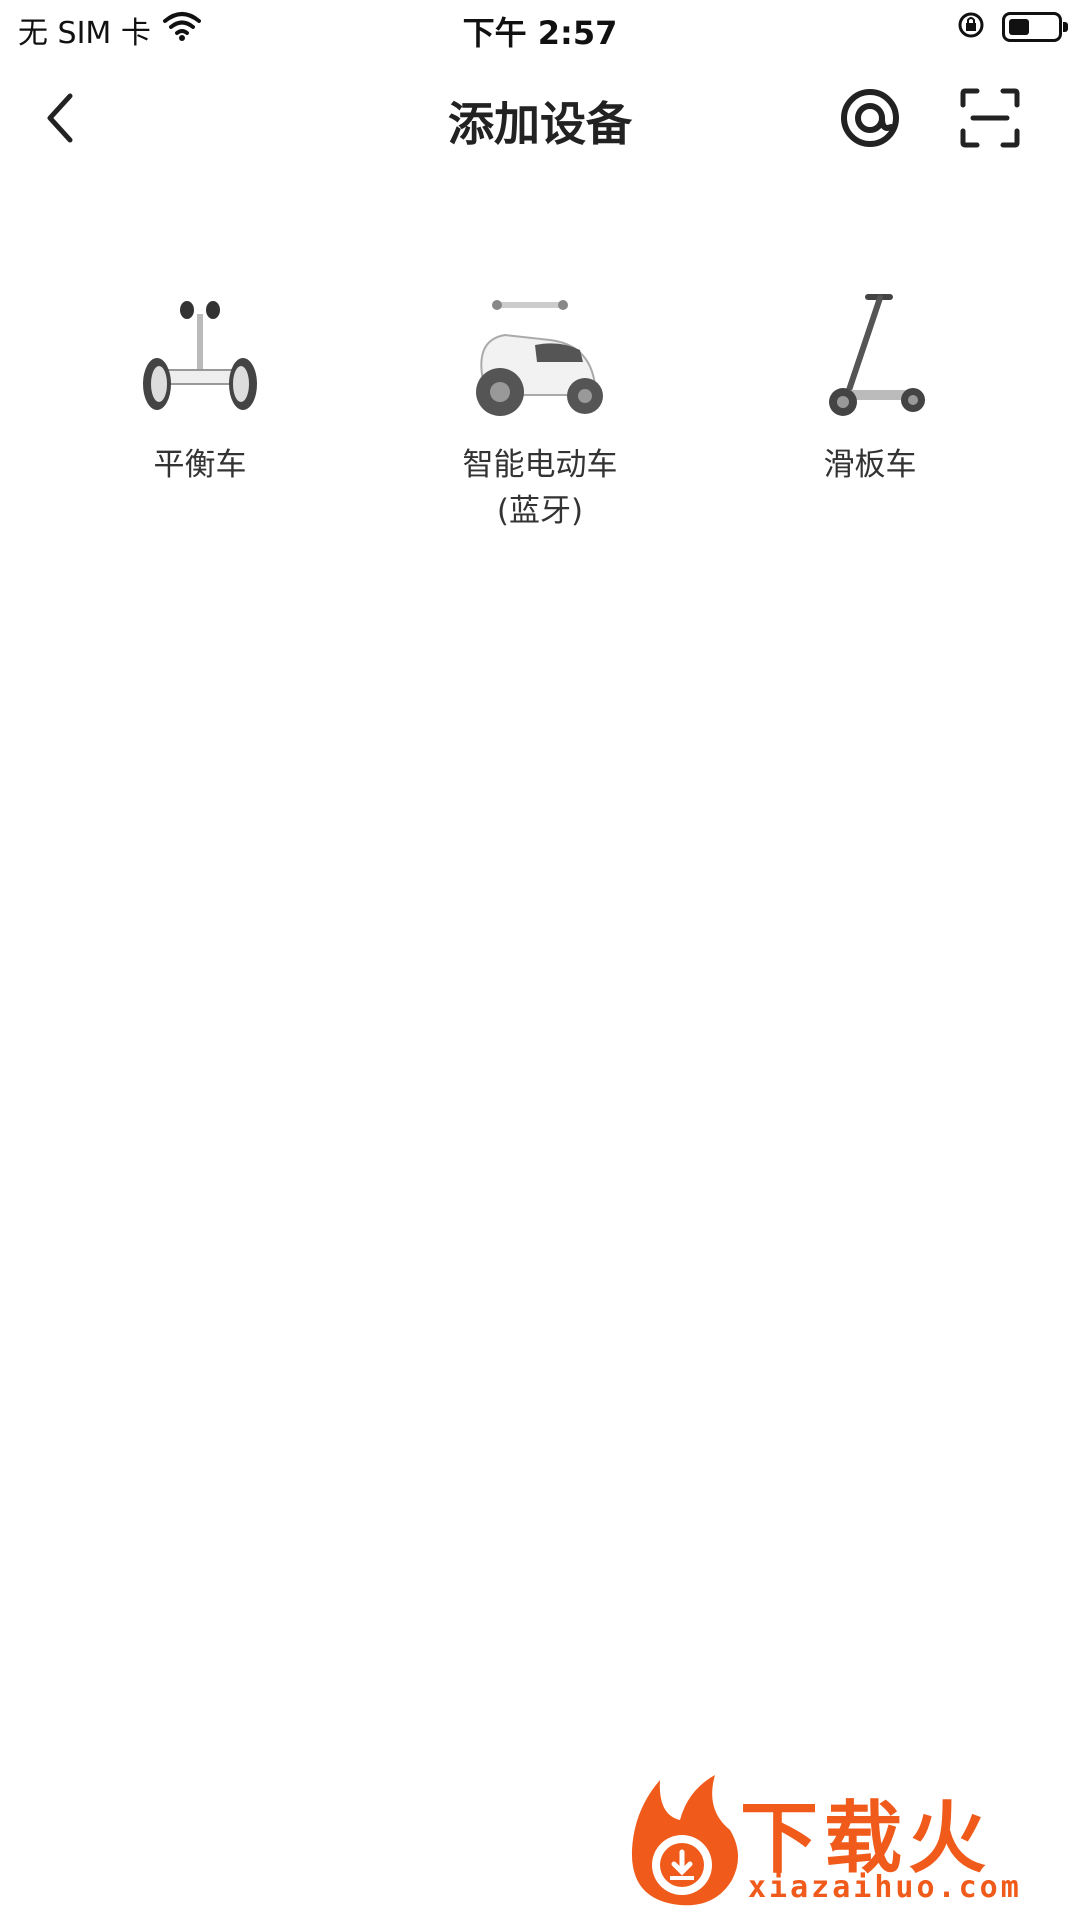  I want to click on device-label: 智能电动车 (蓝牙), so click(540, 488).